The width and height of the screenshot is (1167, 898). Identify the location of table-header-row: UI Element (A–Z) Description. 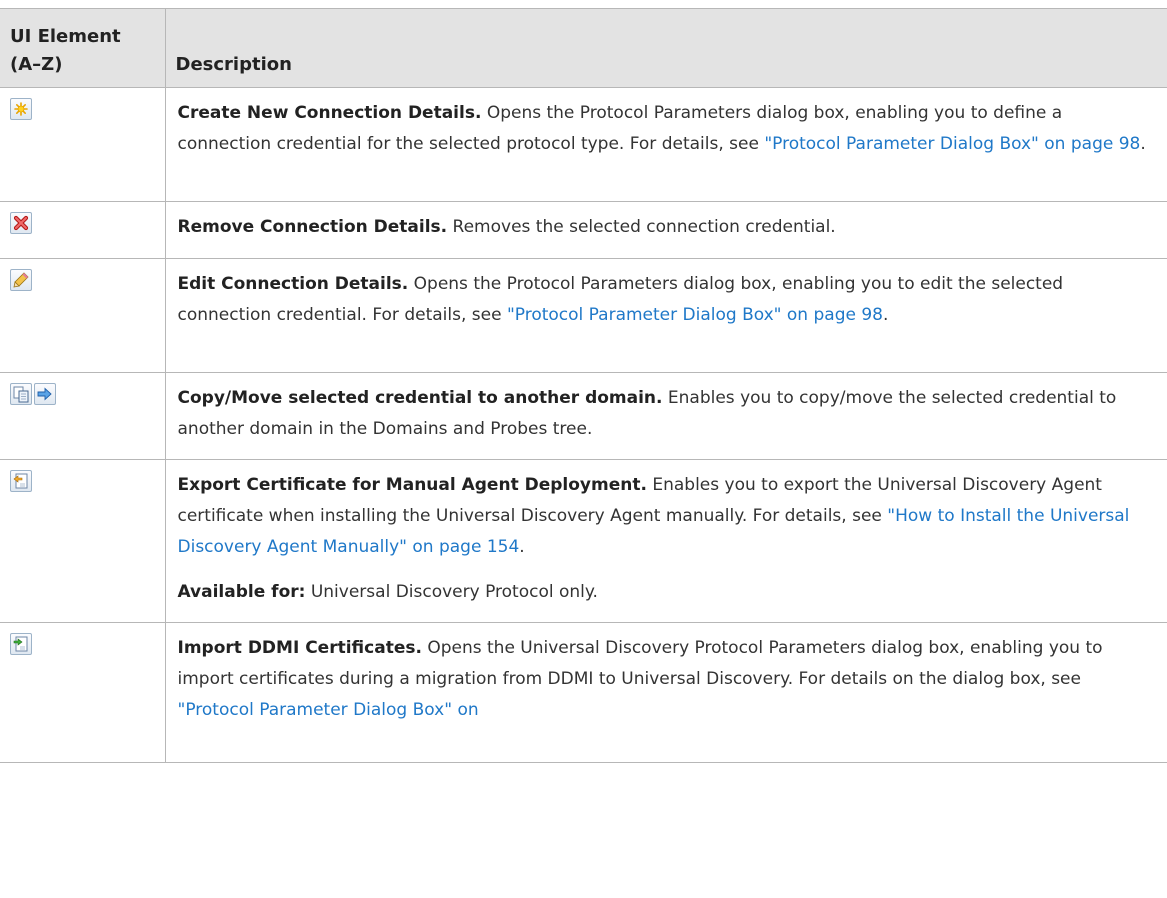
(583, 48).